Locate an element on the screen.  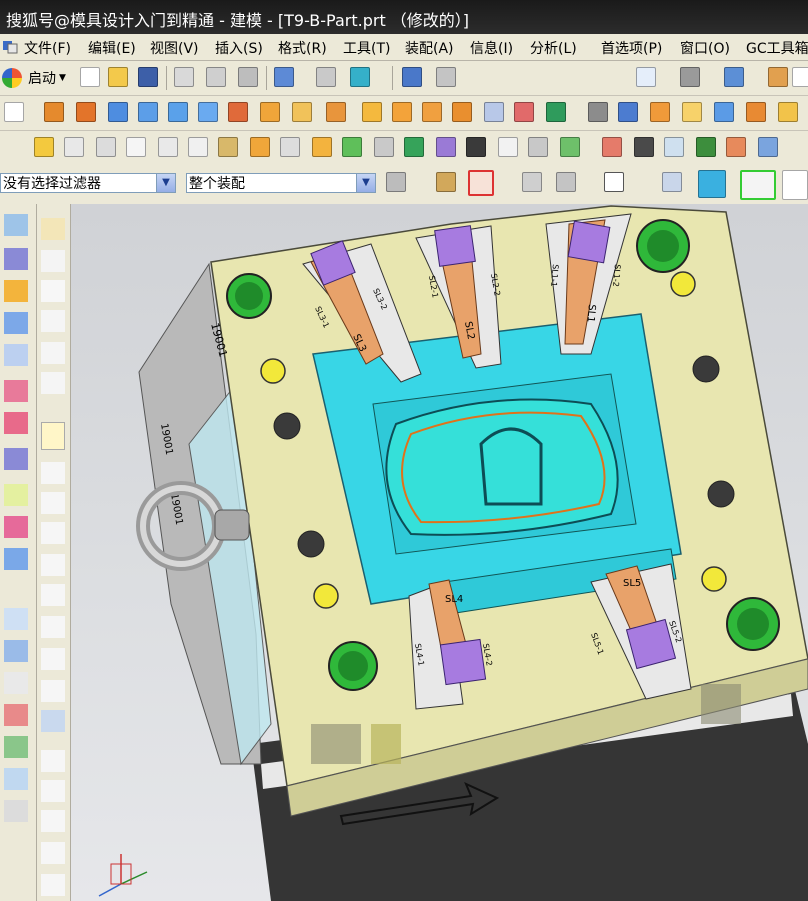
type-filter-dropdown: 没有选择过滤器 ▼ is located at coordinates (88, 183).